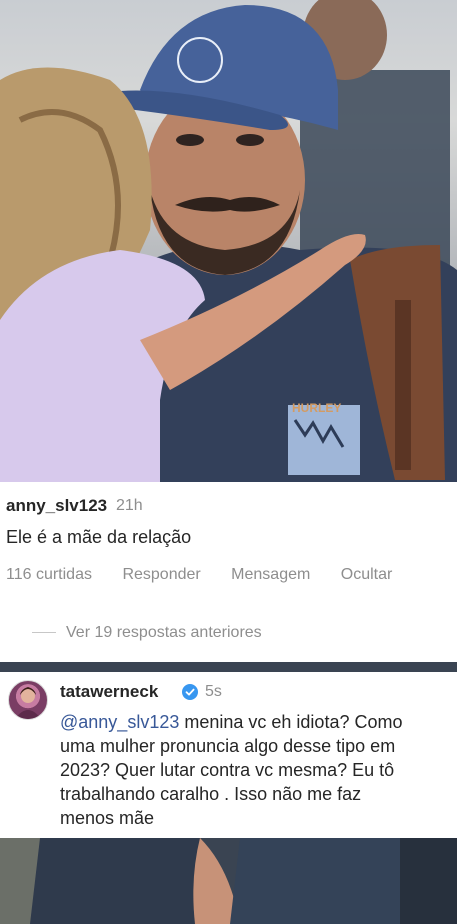  Describe the element at coordinates (190, 692) in the screenshot. I see `verified-badge-icon` at that location.